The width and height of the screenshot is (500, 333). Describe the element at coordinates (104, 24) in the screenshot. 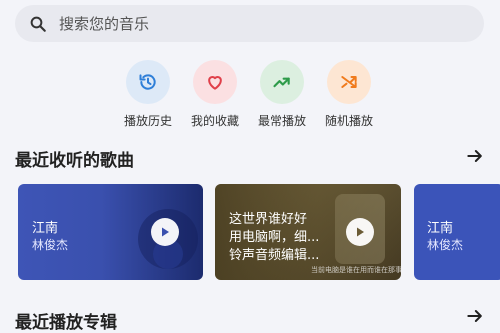

I see `search-placeholder: 搜索您的音乐` at that location.